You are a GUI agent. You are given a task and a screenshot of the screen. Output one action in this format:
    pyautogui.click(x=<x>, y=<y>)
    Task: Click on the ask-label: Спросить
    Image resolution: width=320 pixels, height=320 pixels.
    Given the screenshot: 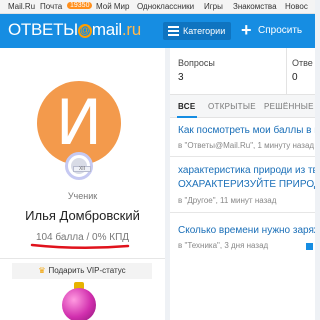 What is the action you would take?
    pyautogui.click(x=280, y=30)
    